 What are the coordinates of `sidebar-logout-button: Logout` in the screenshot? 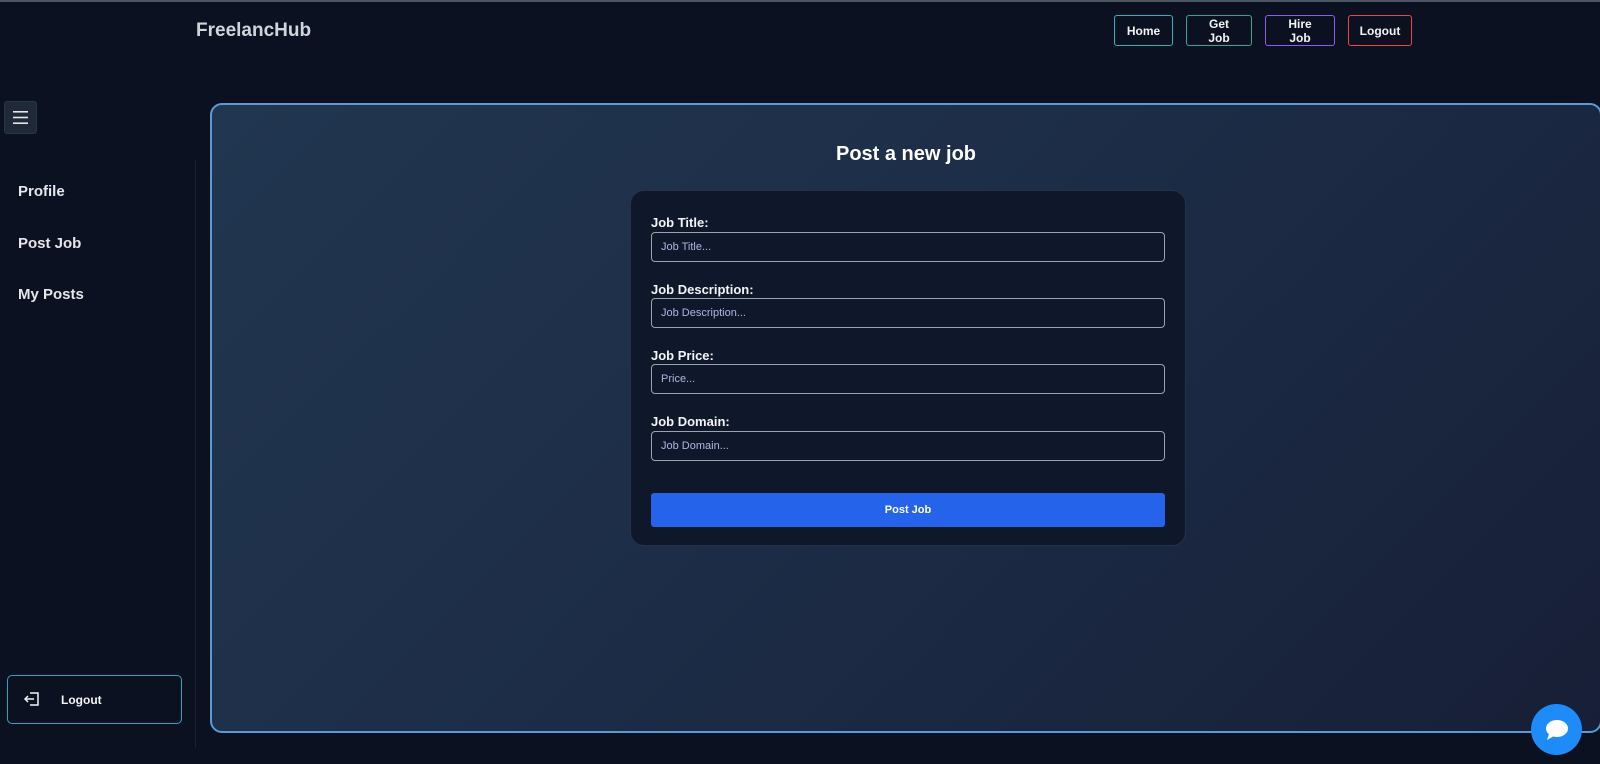 It's located at (94, 699).